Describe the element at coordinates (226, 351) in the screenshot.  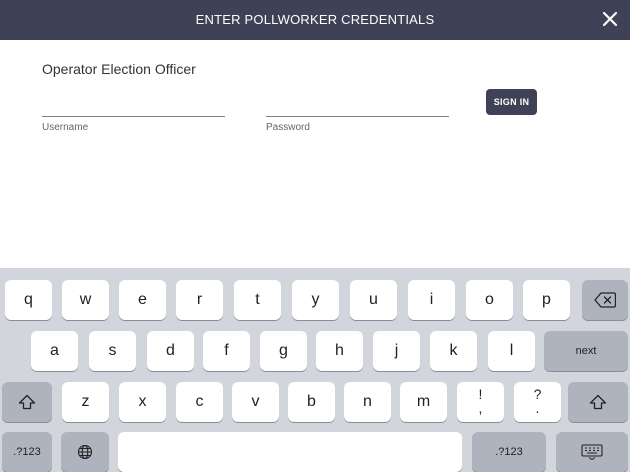
I see `key-f: f` at that location.